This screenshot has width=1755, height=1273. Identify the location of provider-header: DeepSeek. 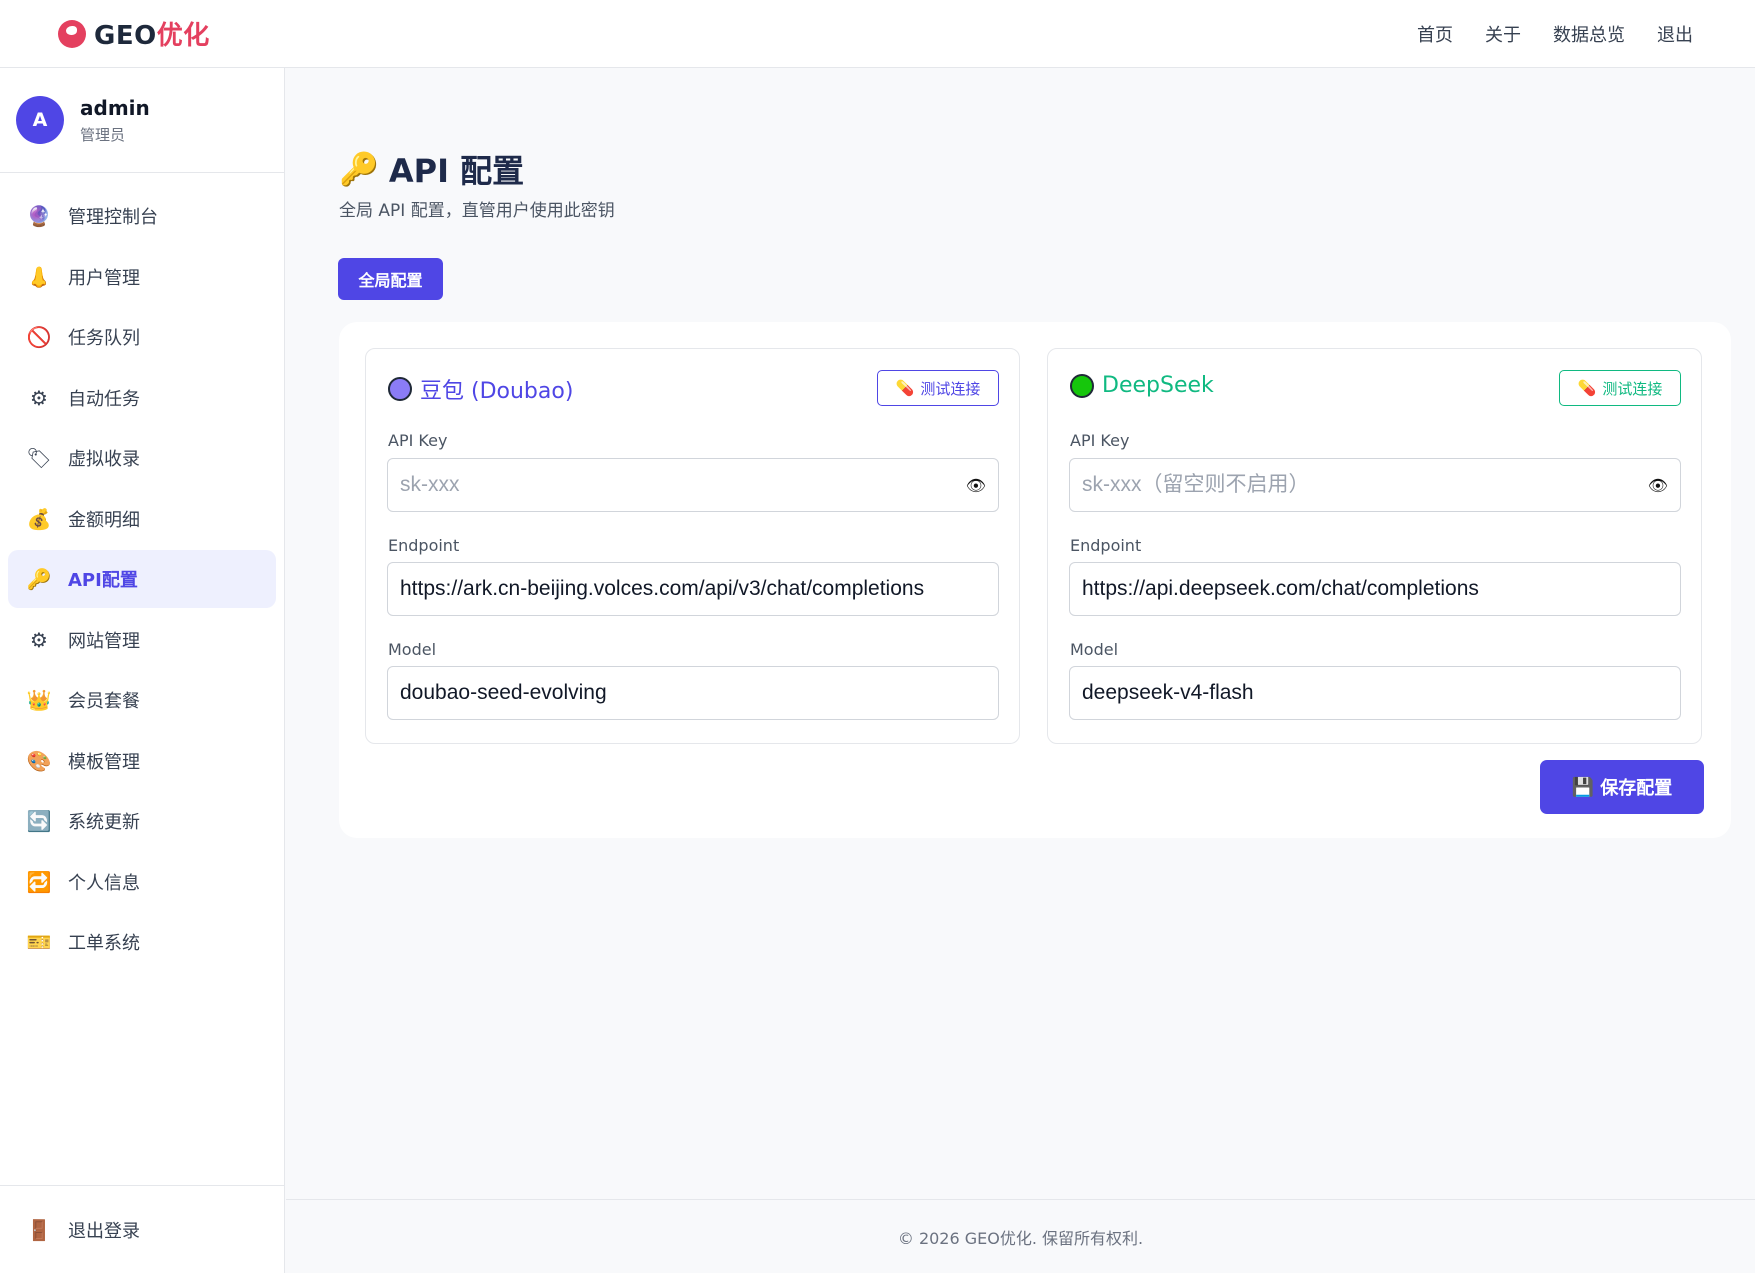
(1142, 385).